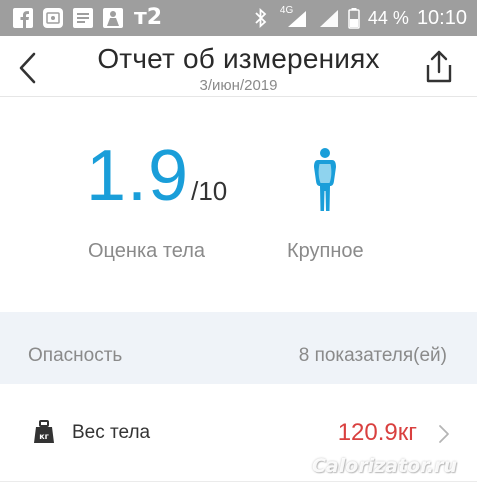  What do you see at coordinates (75, 355) in the screenshot?
I see `risk-label: Опасность` at bounding box center [75, 355].